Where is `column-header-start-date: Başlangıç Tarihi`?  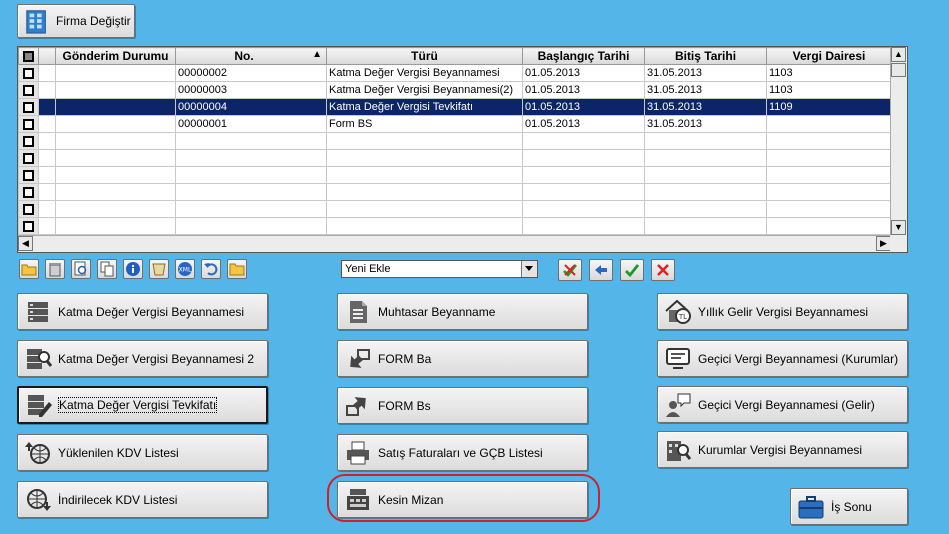 column-header-start-date: Başlangıç Tarihi is located at coordinates (583, 56).